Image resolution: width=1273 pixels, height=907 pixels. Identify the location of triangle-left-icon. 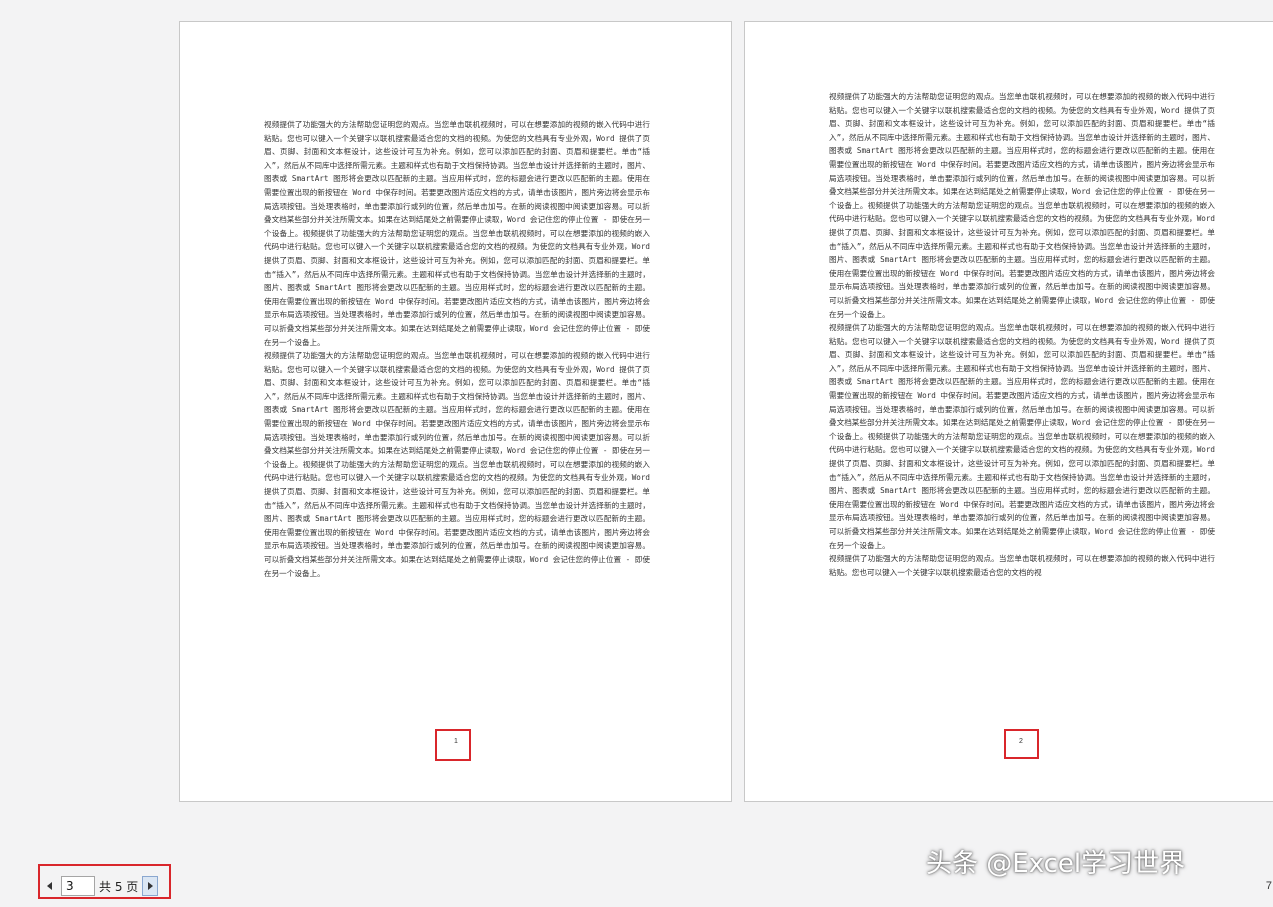
(49, 886).